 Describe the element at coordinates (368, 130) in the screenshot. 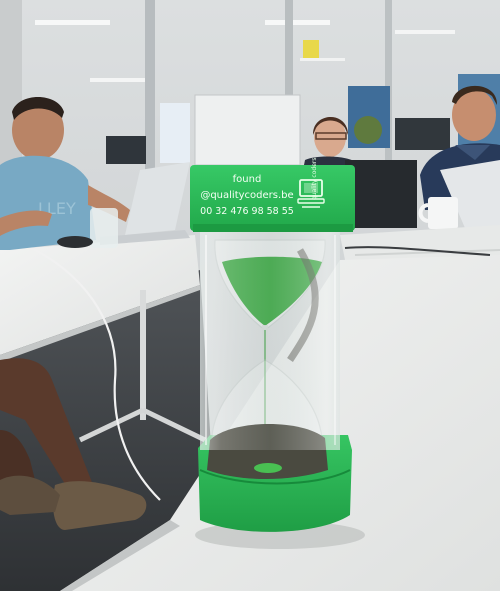

I see `plant` at that location.